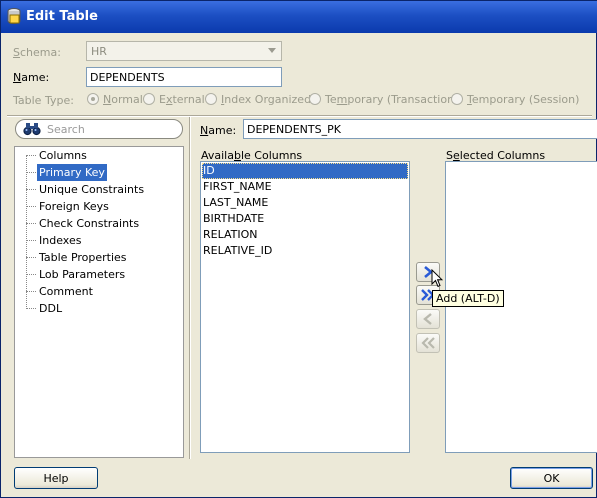 This screenshot has width=597, height=498. I want to click on ok-button: OK, so click(551, 478).